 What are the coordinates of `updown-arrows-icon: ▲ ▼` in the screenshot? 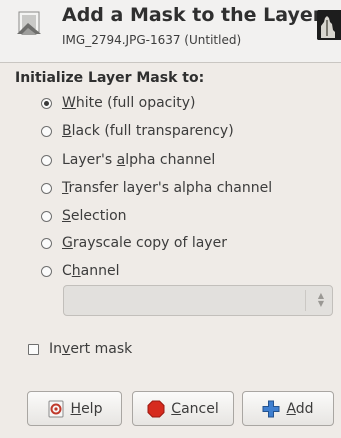 It's located at (321, 300).